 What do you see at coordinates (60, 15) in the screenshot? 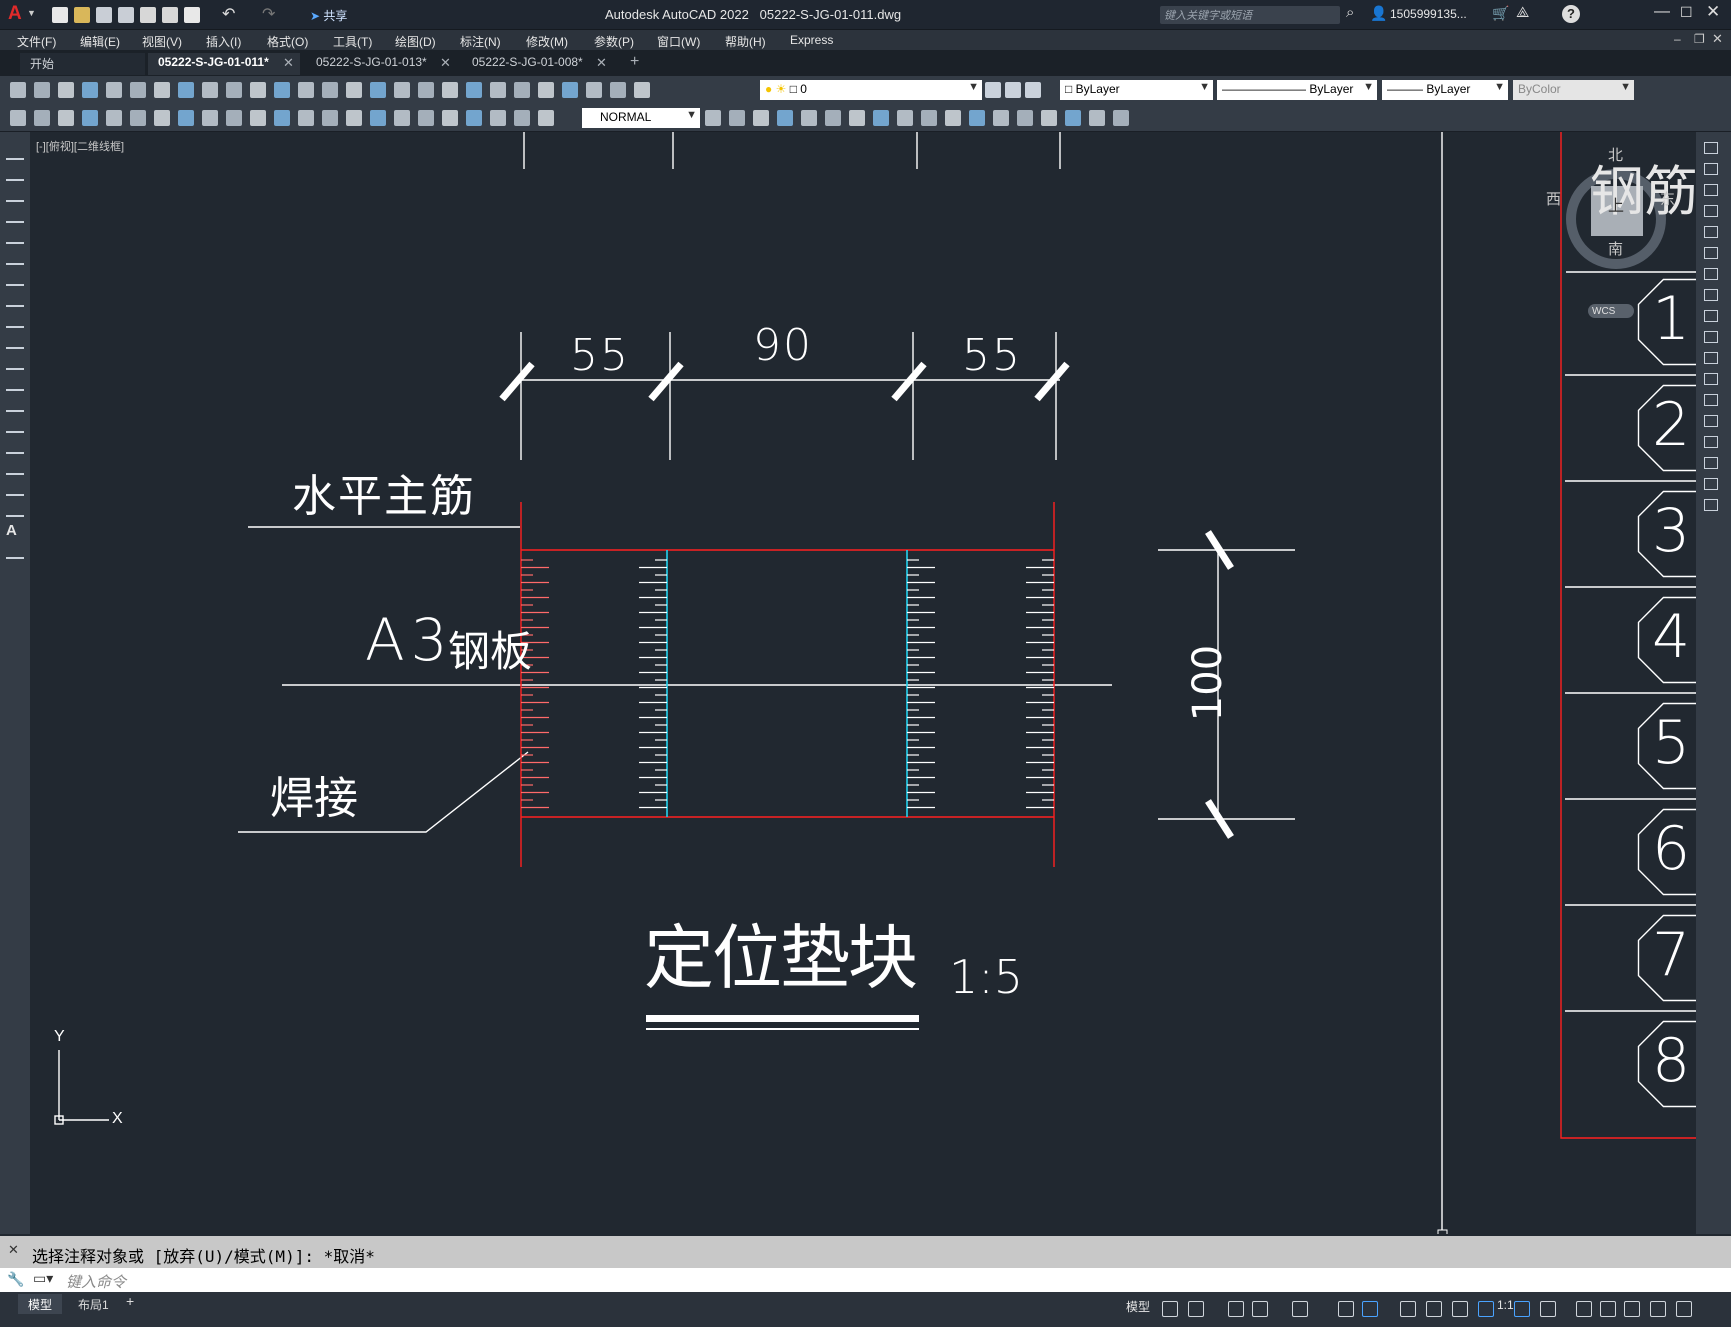
I see `new-file-icon` at bounding box center [60, 15].